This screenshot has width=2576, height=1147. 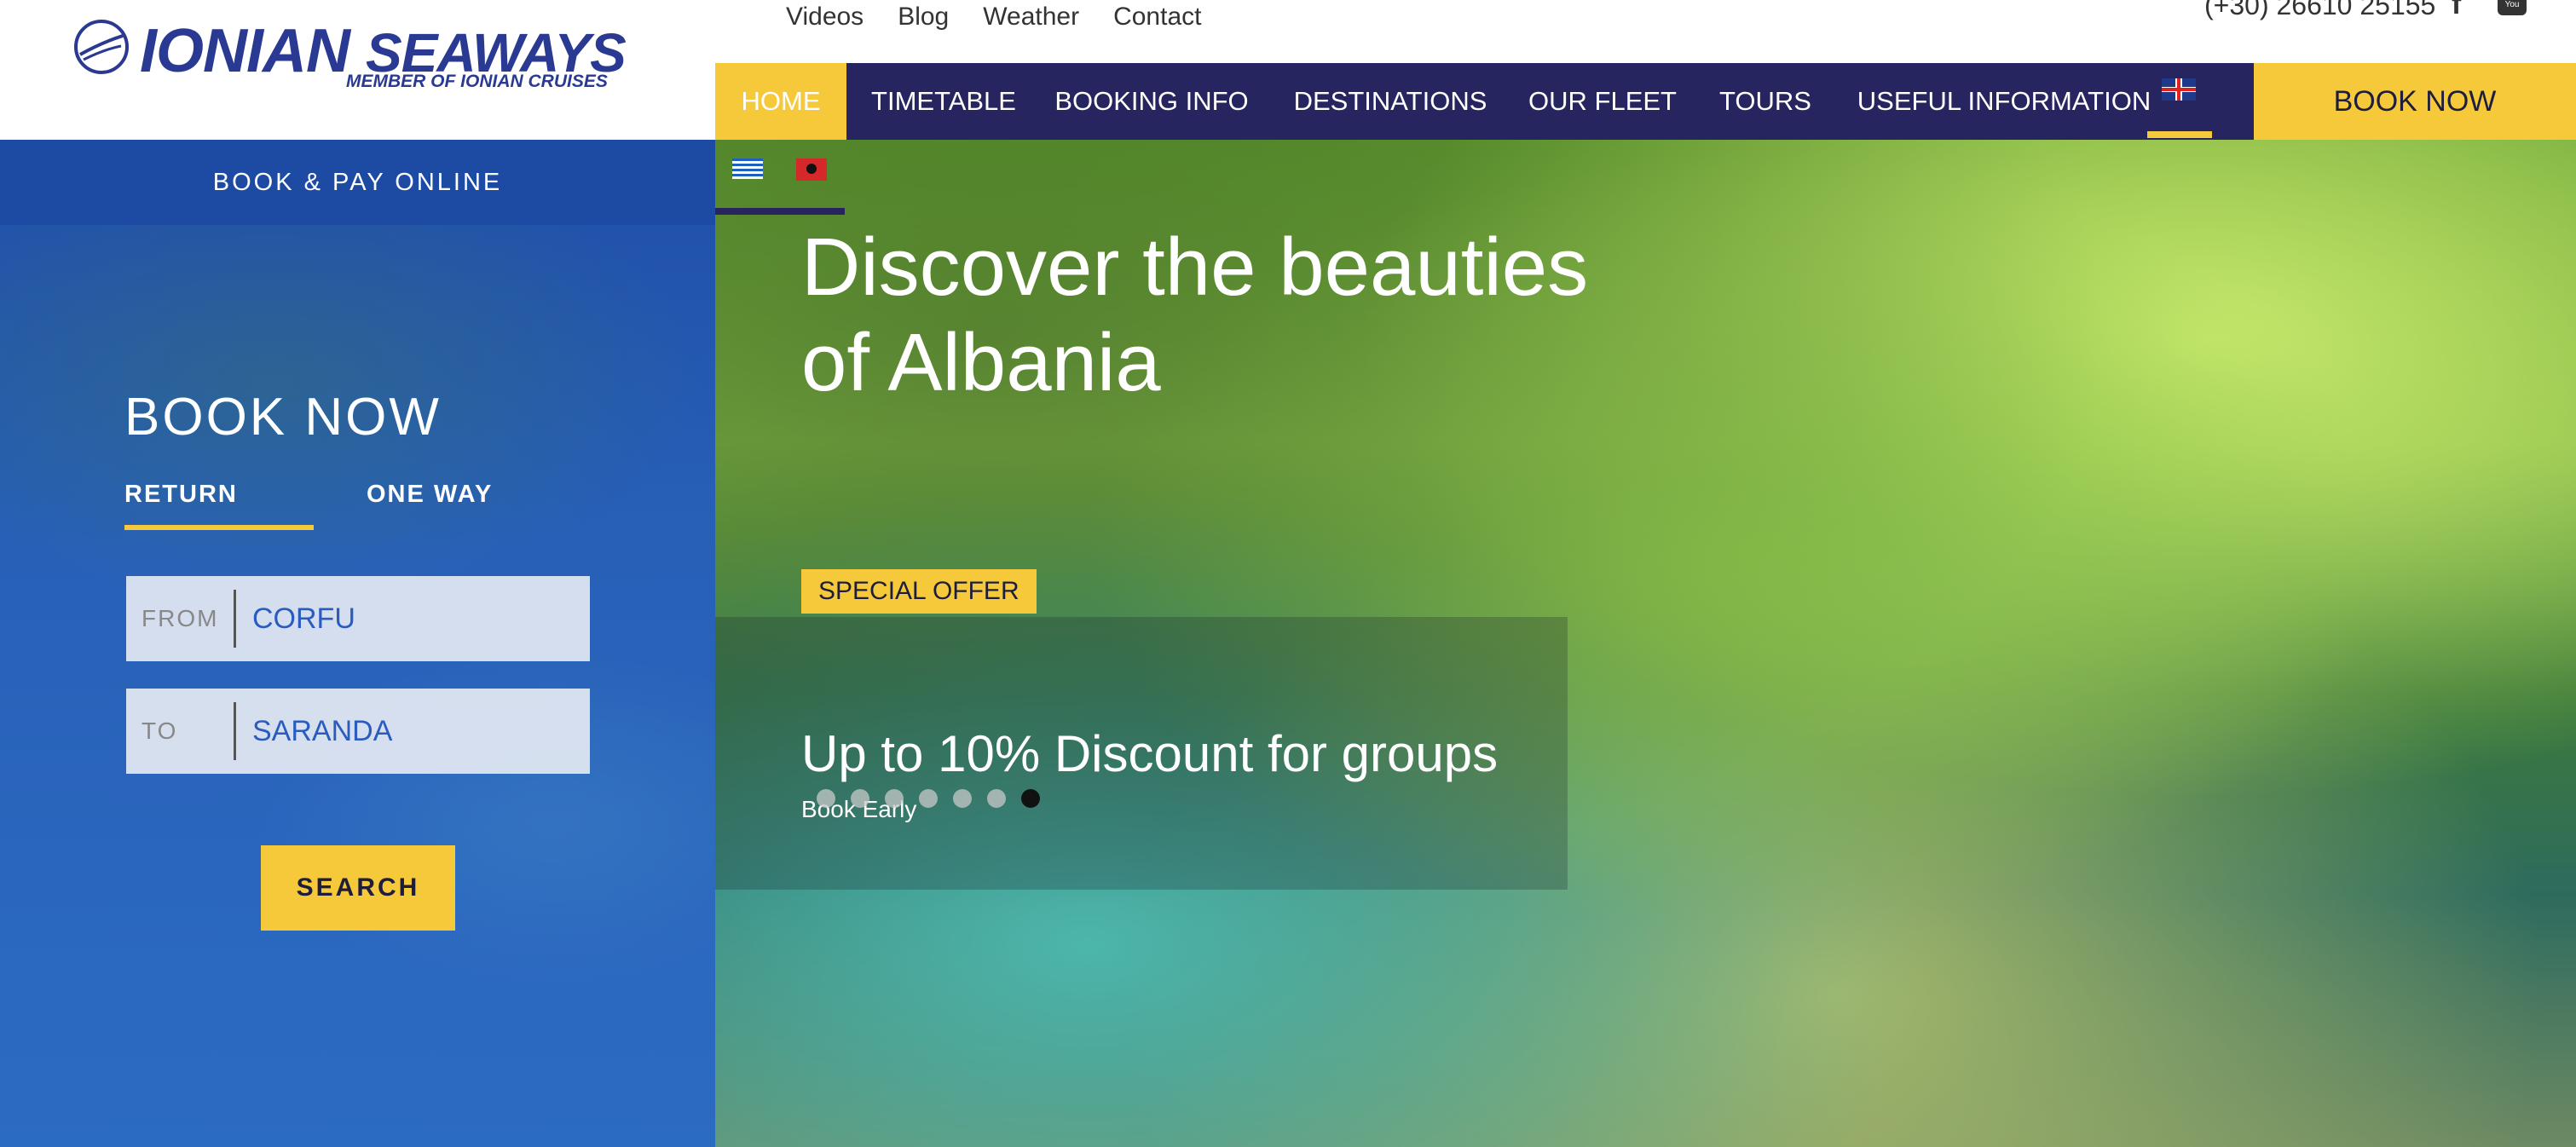 What do you see at coordinates (303, 618) in the screenshot?
I see `from-value: CORFU` at bounding box center [303, 618].